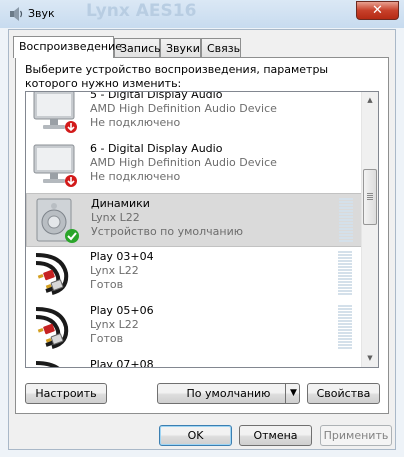 Image resolution: width=404 pixels, height=457 pixels. Describe the element at coordinates (57, 220) in the screenshot. I see `speaker-icon` at that location.